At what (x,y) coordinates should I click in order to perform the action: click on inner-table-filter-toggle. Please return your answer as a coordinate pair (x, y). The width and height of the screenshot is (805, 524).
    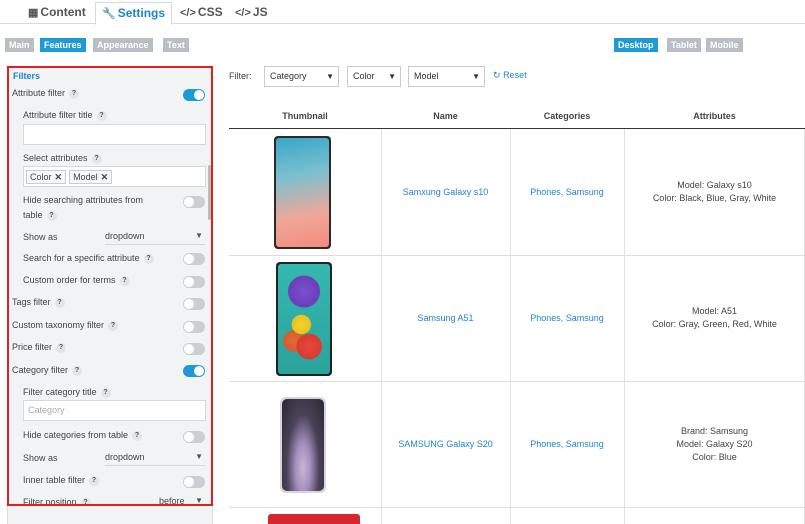
    Looking at the image, I should click on (194, 482).